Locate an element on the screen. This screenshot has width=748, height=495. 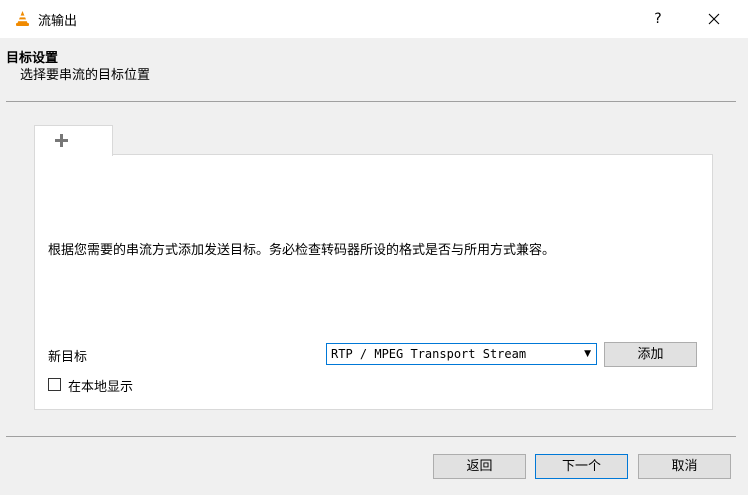
chevron-down-icon: ▼ is located at coordinates (587, 354).